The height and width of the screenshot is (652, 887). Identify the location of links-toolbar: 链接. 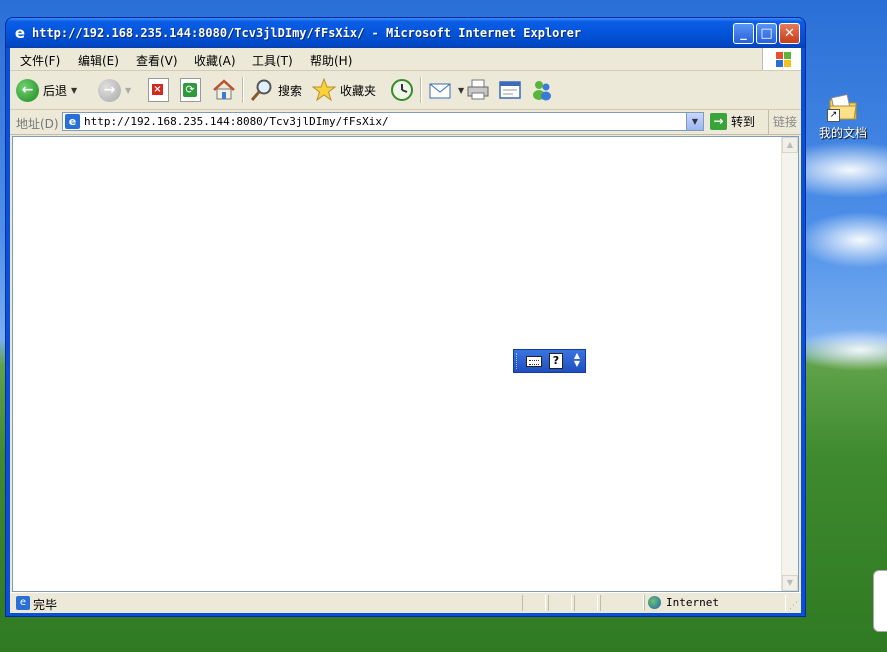
(782, 122).